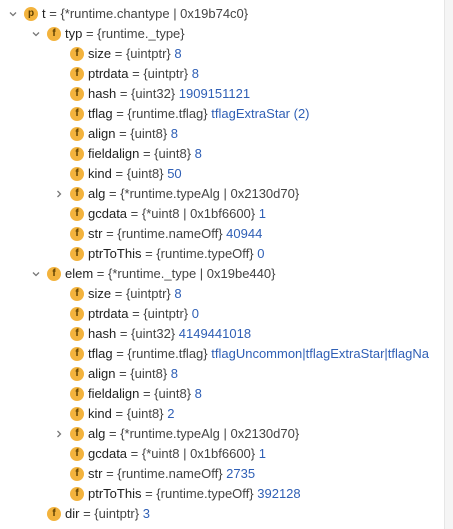  I want to click on variable-name: hash, so click(102, 333).